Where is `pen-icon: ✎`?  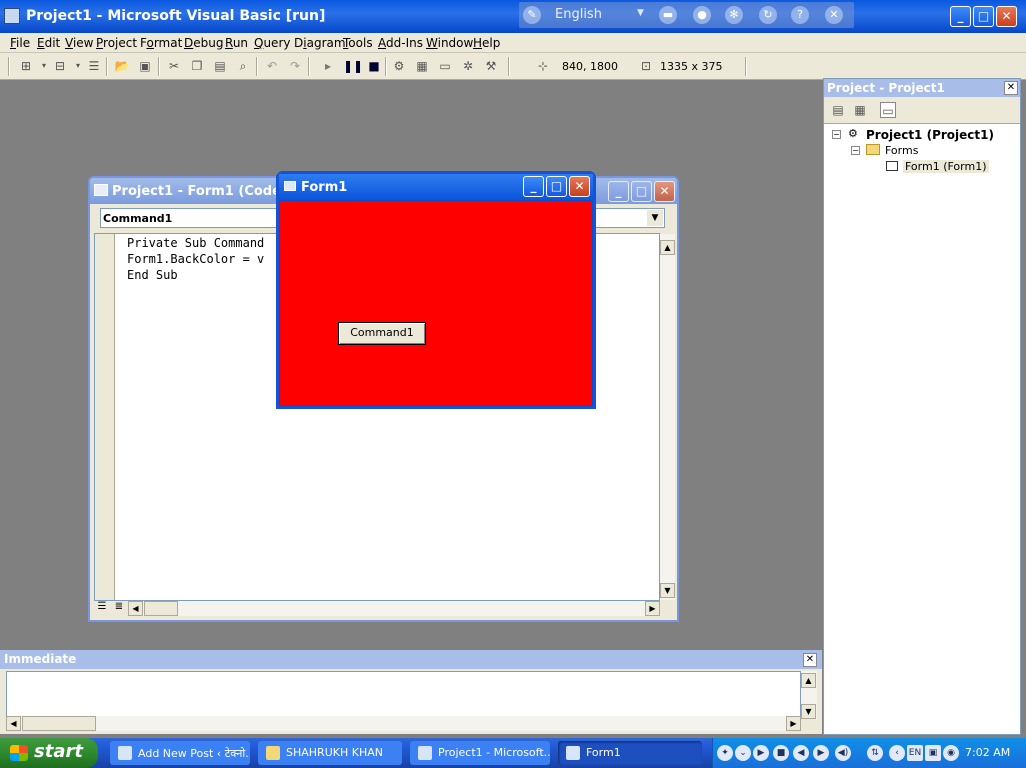
pen-icon: ✎ is located at coordinates (532, 15).